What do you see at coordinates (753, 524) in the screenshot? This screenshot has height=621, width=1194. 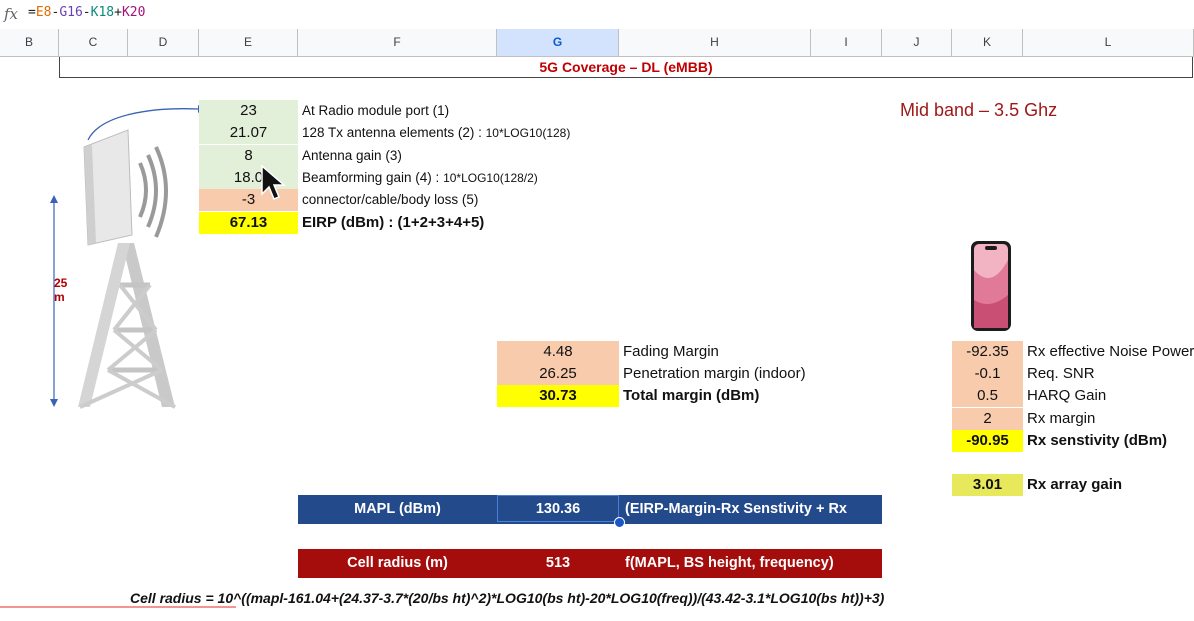 I see `mapl-description: (EIRP-Margin-Rx Senstivity + Rx gain)` at bounding box center [753, 524].